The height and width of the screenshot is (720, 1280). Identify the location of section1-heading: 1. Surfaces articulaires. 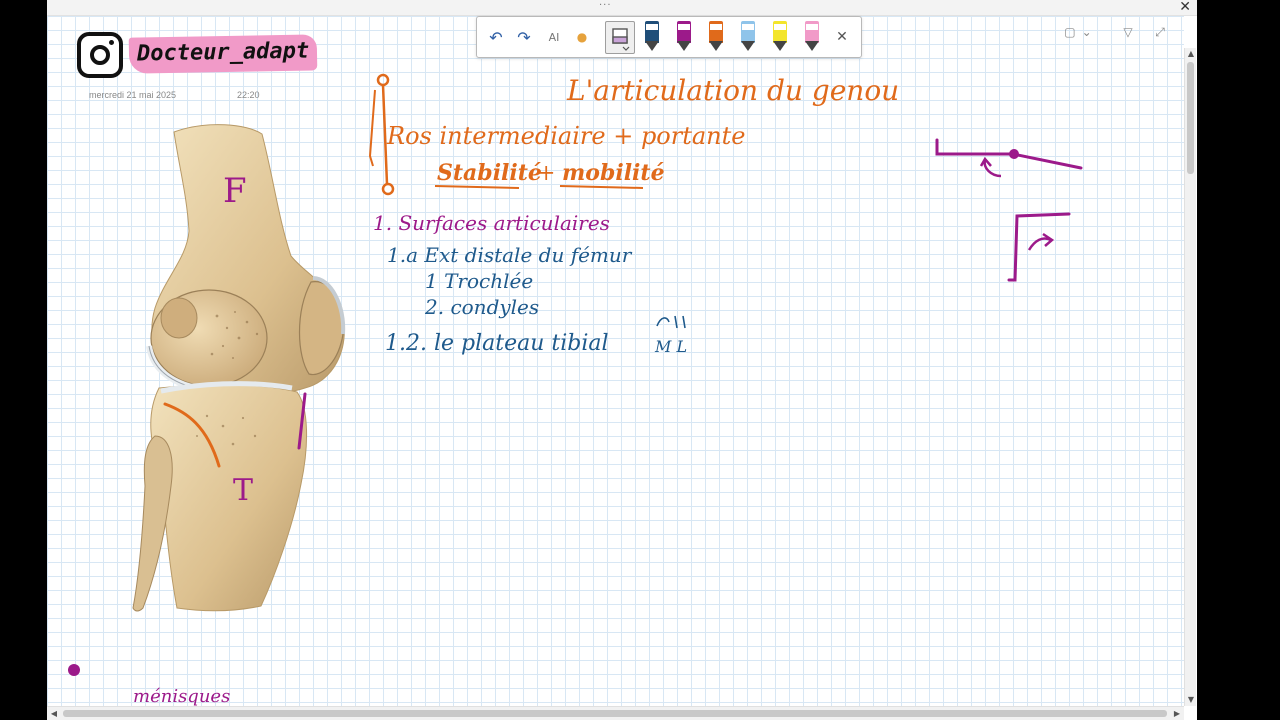
(491, 223).